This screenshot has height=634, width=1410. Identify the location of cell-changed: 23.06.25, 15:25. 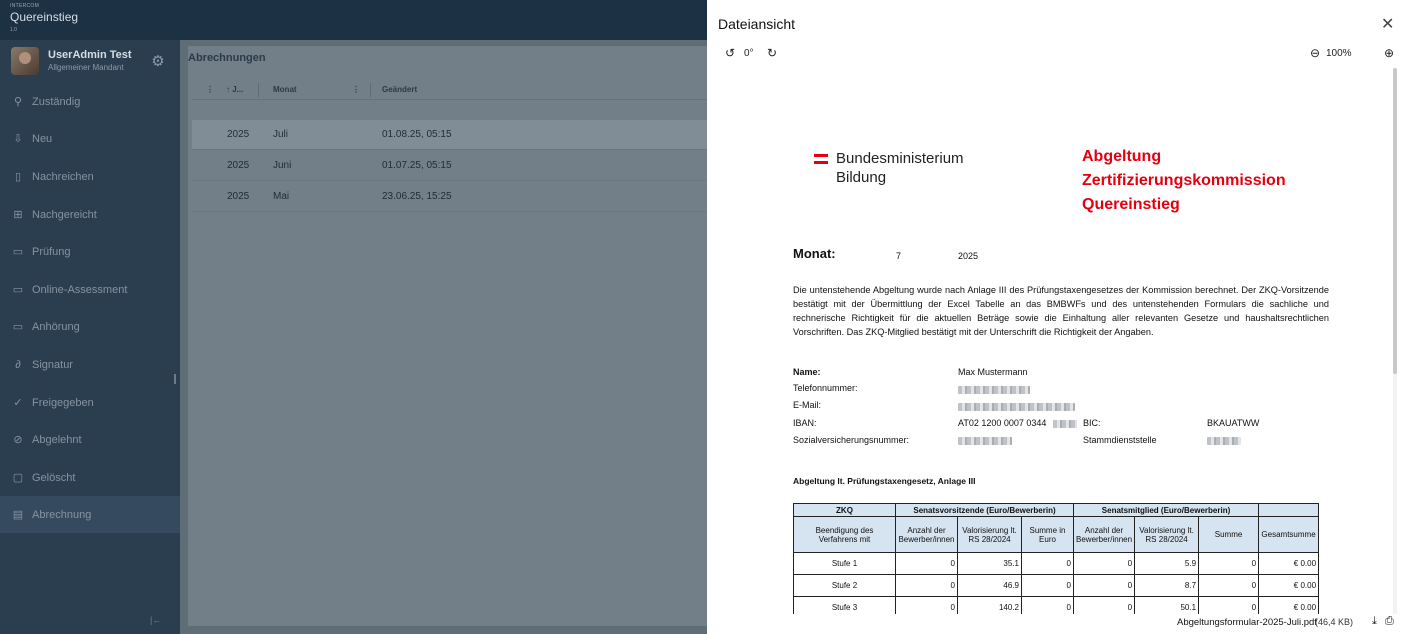
(417, 196).